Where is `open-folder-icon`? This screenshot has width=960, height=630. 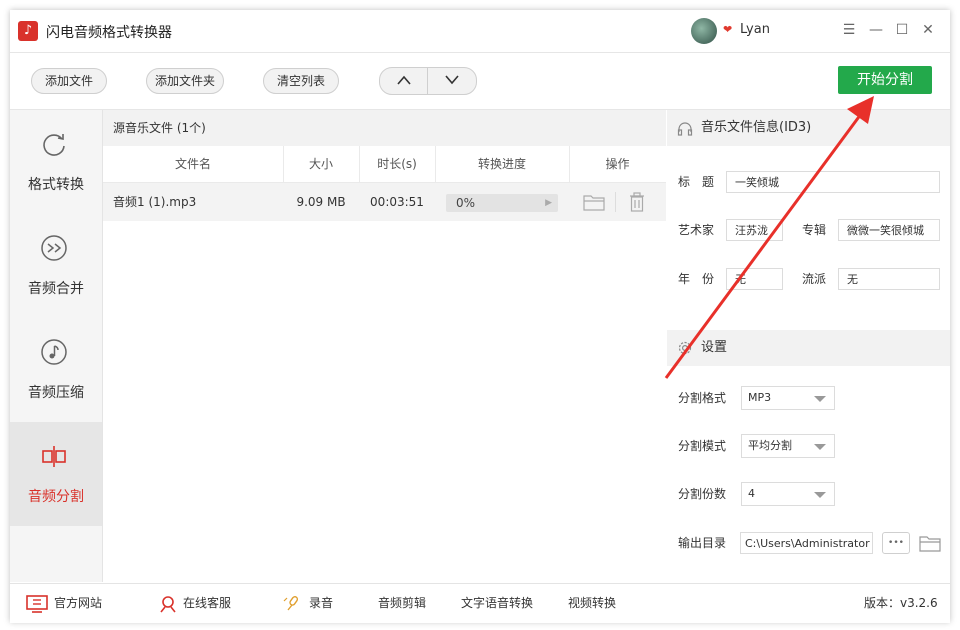
open-folder-icon is located at coordinates (594, 202).